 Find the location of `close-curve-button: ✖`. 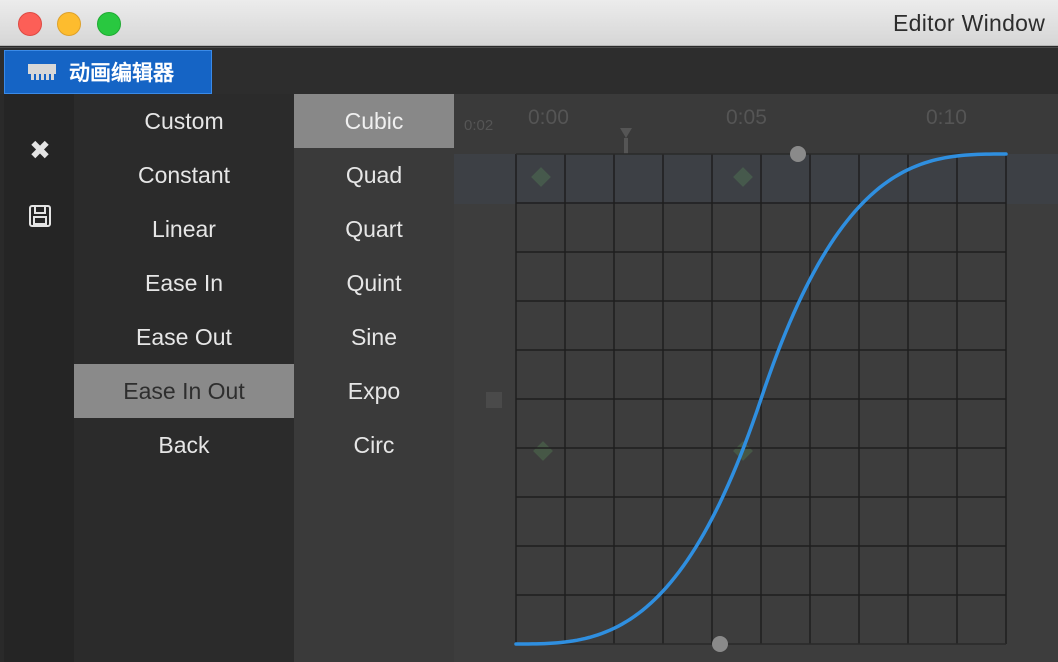

close-curve-button: ✖ is located at coordinates (40, 150).